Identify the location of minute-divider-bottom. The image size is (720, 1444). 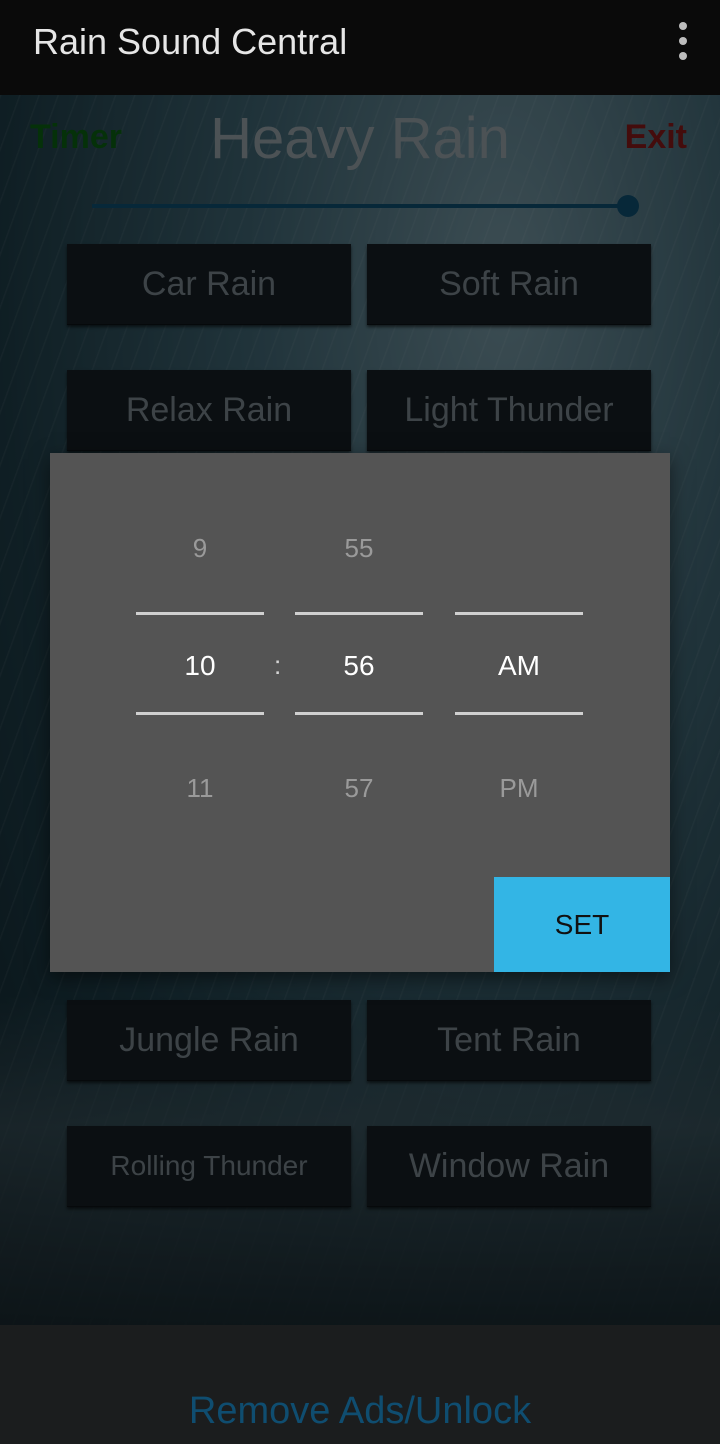
(359, 713).